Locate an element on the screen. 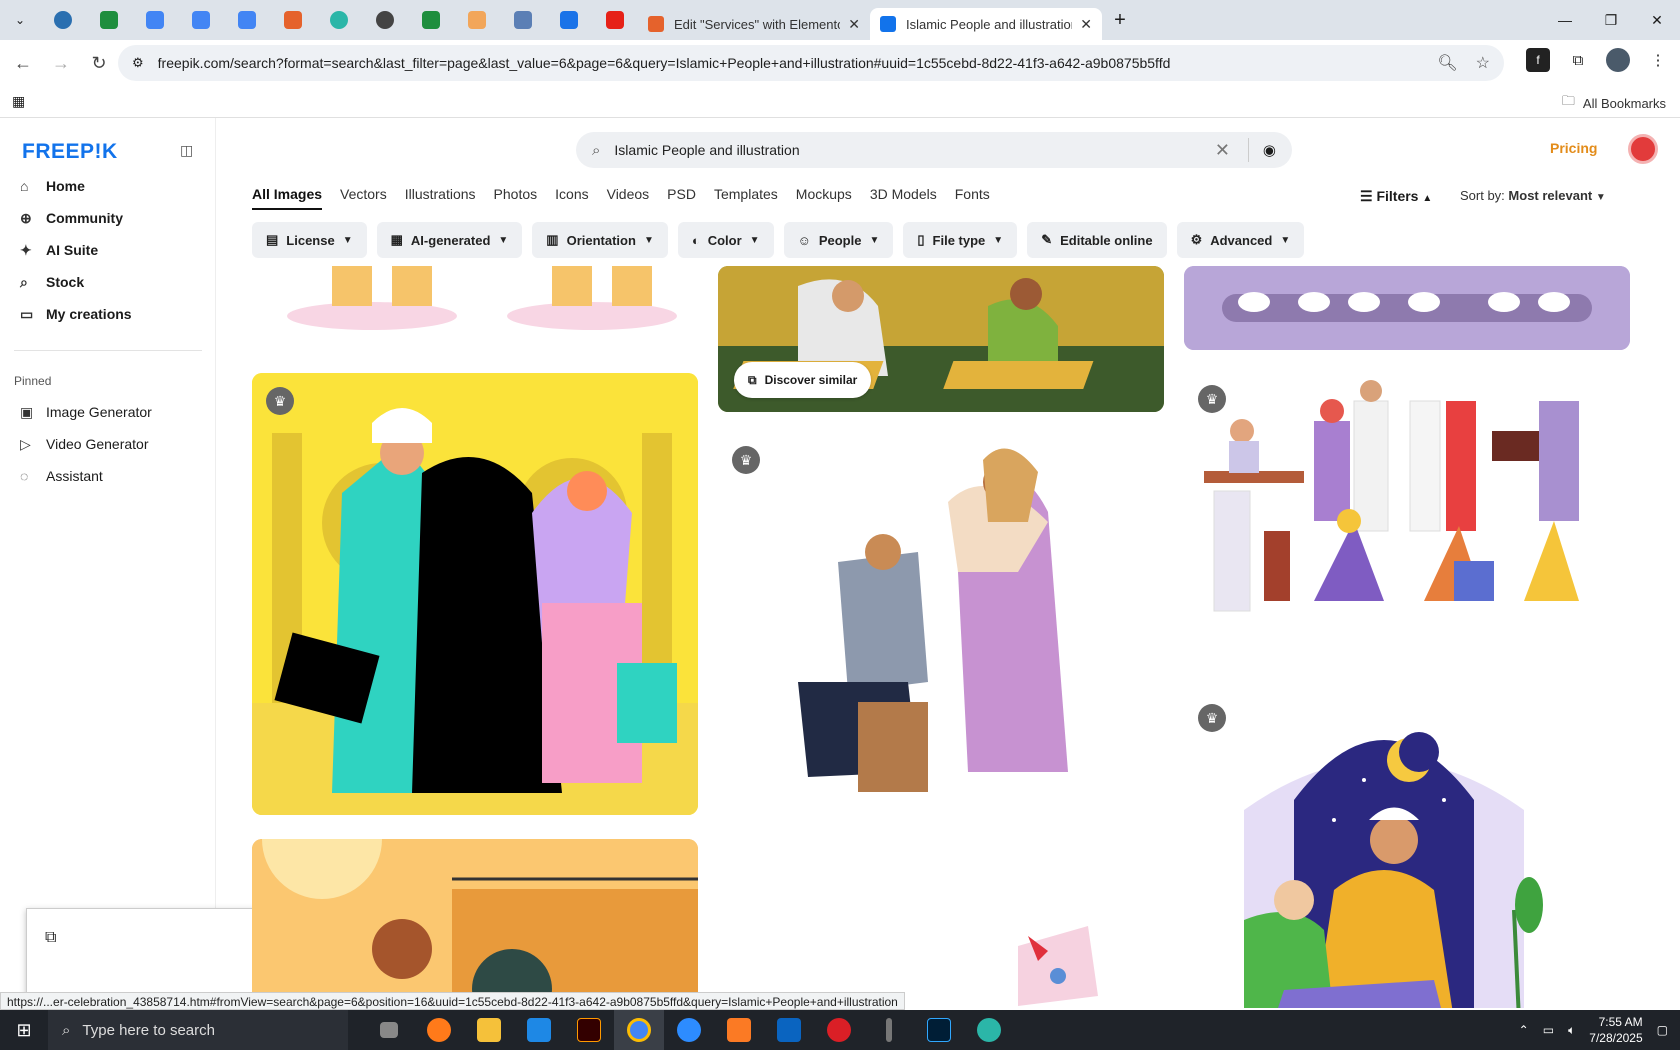 The width and height of the screenshot is (1680, 1050). close-window-icon: ✕ is located at coordinates (1657, 20).